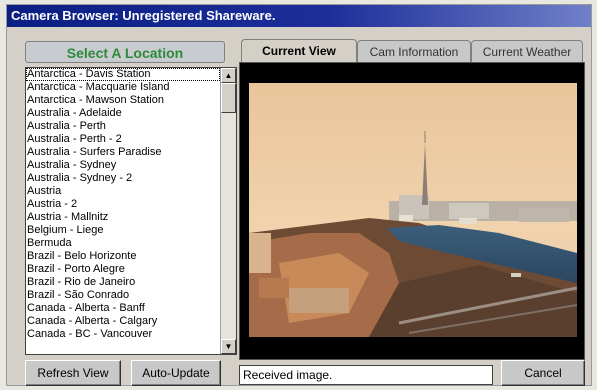 The height and width of the screenshot is (390, 597). I want to click on refresh-view-button: Refresh View, so click(73, 373).